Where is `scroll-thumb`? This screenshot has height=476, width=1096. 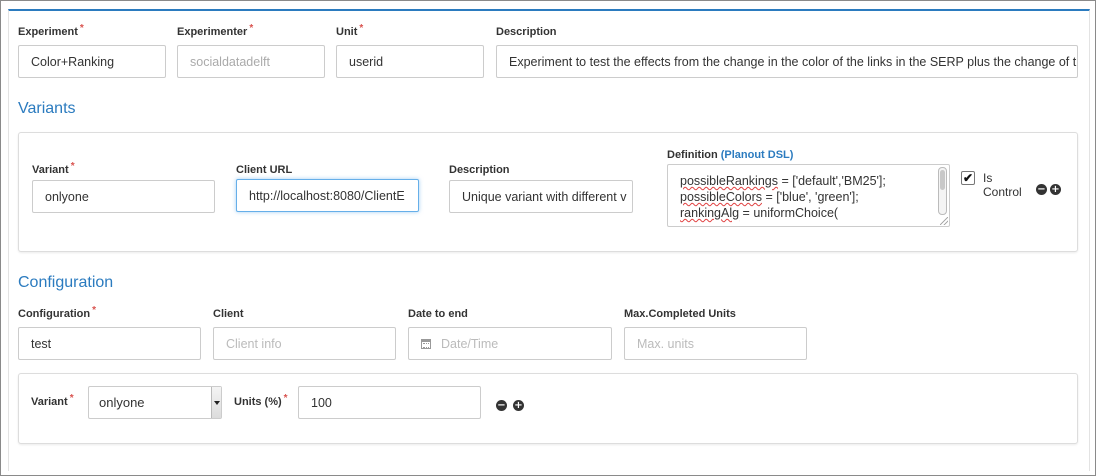
scroll-thumb is located at coordinates (942, 180).